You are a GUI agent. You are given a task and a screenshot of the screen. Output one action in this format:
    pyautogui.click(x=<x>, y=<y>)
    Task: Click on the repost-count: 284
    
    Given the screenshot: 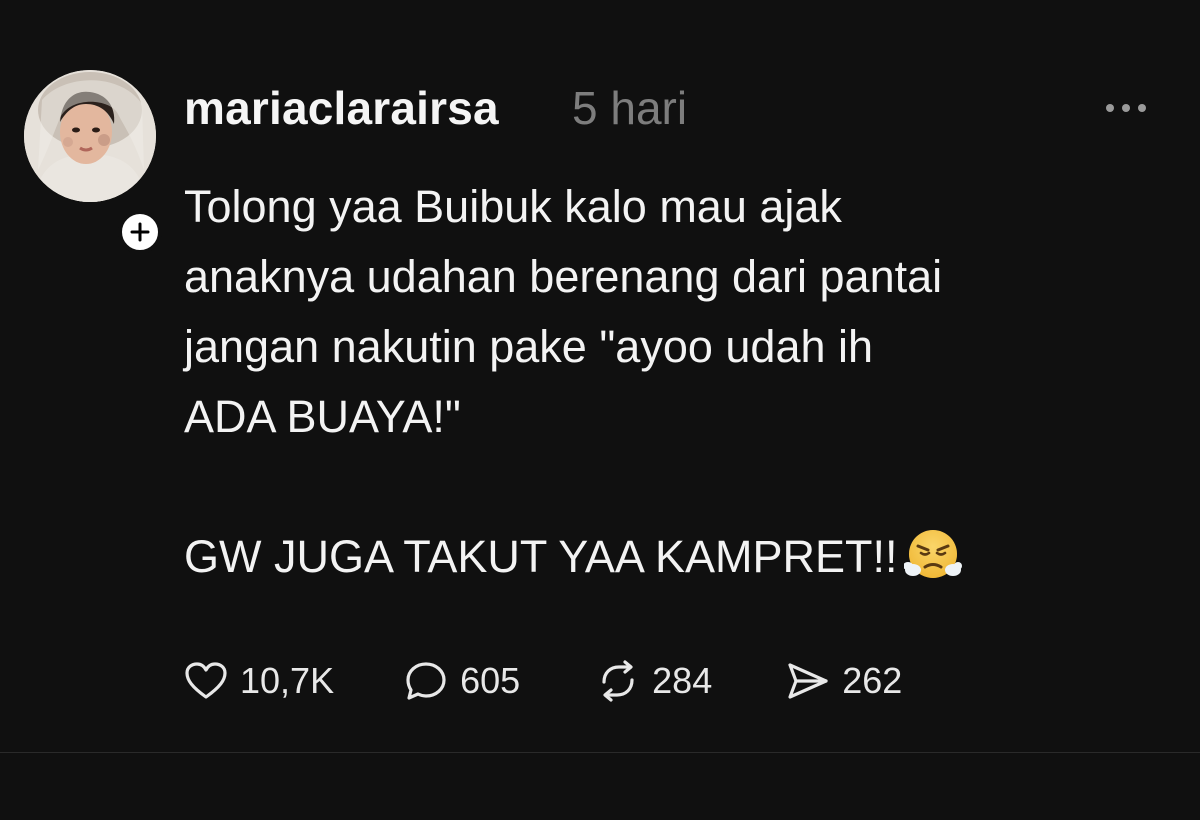 What is the action you would take?
    pyautogui.click(x=682, y=680)
    